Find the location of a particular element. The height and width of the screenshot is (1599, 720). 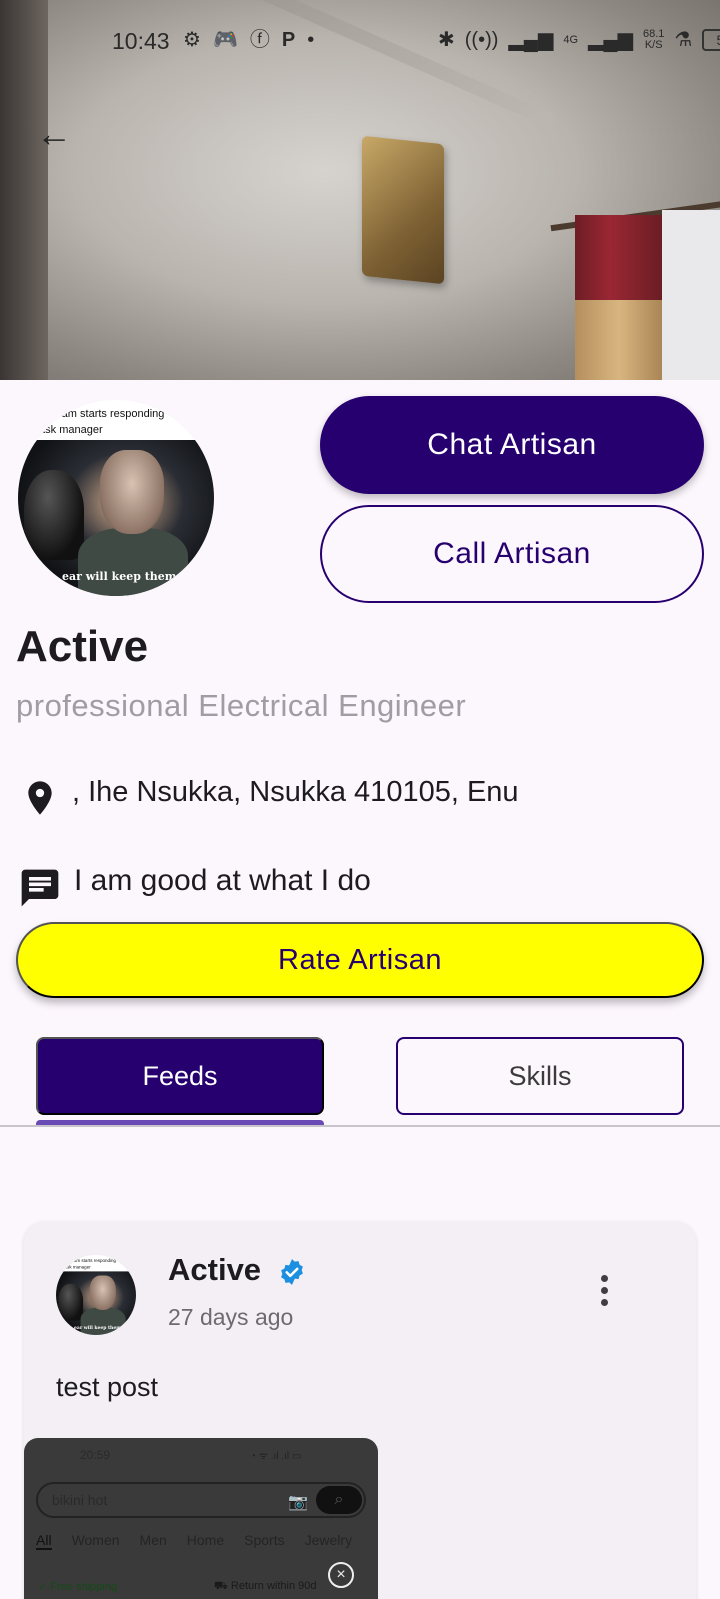

rate-artisan-button: Rate Artisan is located at coordinates (360, 960).